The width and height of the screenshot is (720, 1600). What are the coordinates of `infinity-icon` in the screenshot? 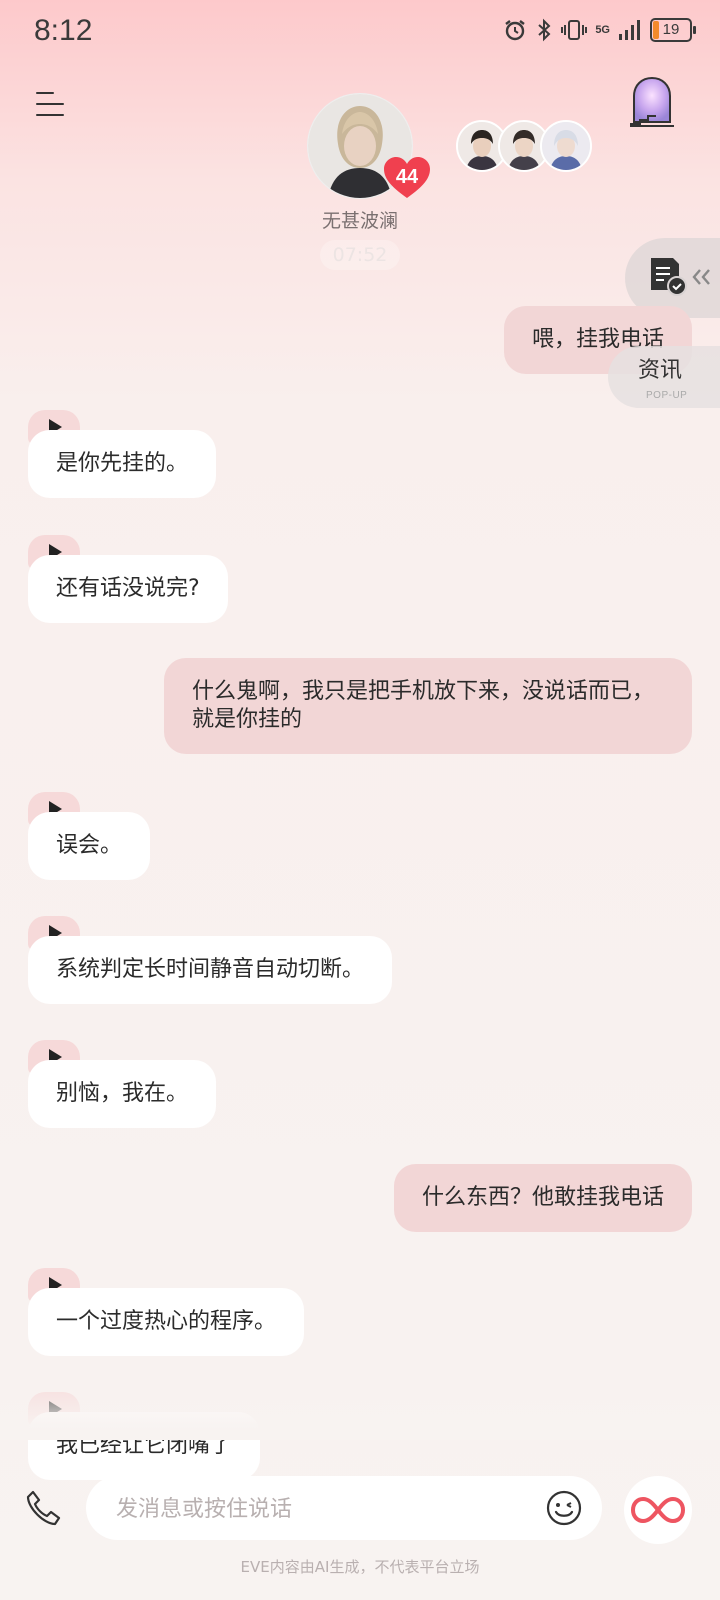 It's located at (658, 1510).